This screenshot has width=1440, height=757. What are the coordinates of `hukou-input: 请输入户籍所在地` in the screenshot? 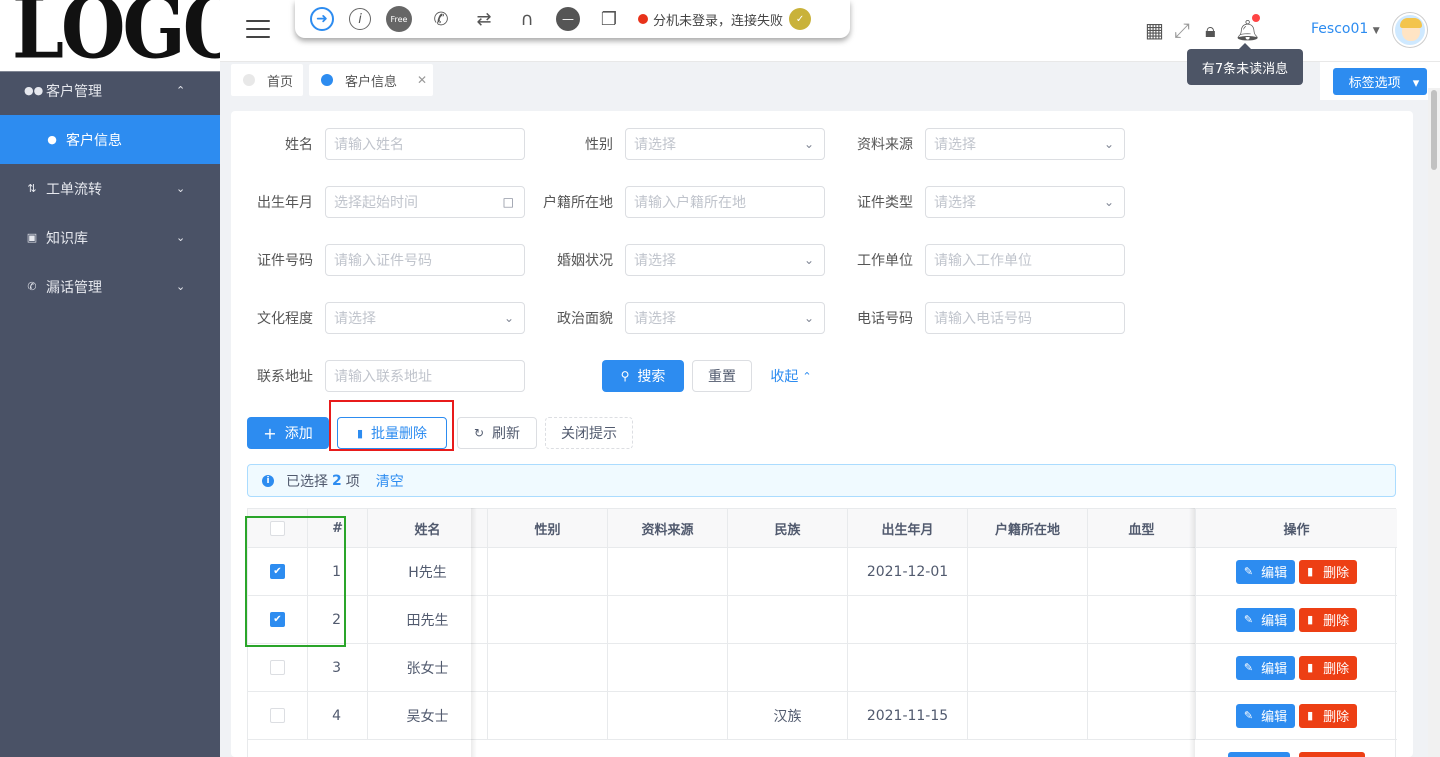 It's located at (725, 202).